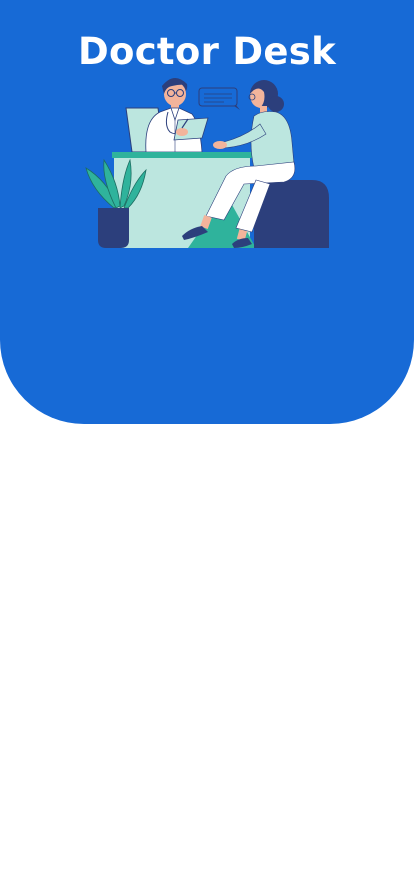 This screenshot has width=414, height=896. What do you see at coordinates (207, 51) in the screenshot?
I see `app-title: Doctor Desk` at bounding box center [207, 51].